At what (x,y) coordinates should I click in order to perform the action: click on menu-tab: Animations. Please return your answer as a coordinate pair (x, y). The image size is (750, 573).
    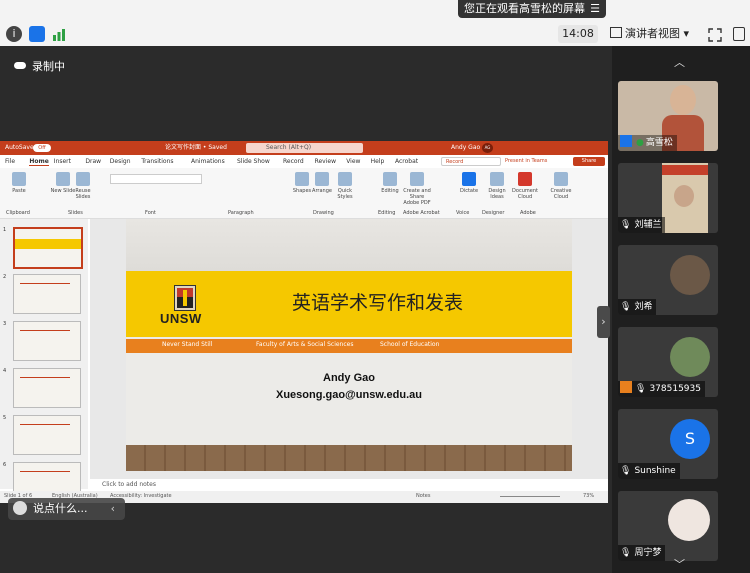
    Looking at the image, I should click on (208, 161).